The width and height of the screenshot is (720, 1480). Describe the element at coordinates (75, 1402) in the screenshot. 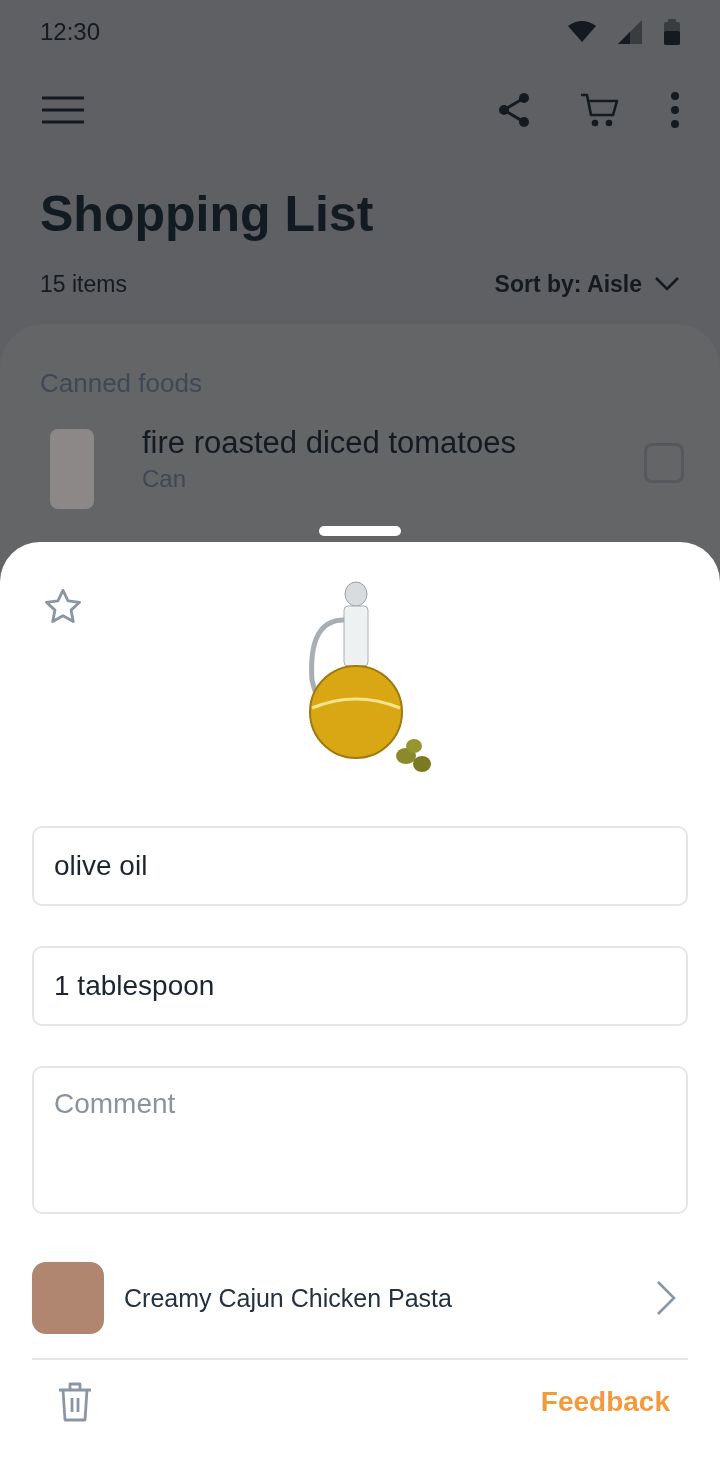

I see `trash-icon` at that location.